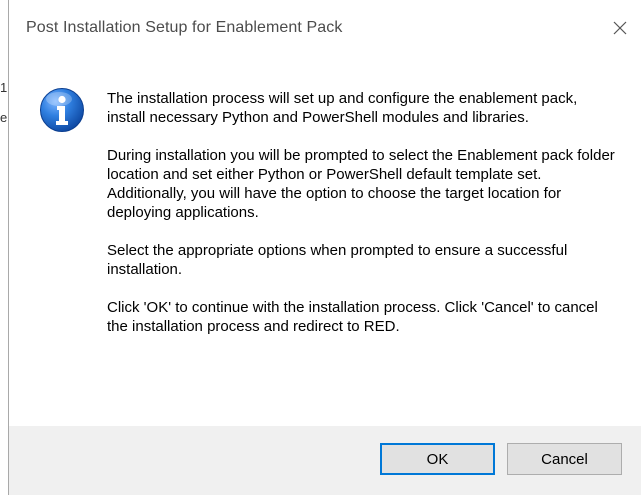  Describe the element at coordinates (564, 459) in the screenshot. I see `cancel-button: Cancel` at that location.